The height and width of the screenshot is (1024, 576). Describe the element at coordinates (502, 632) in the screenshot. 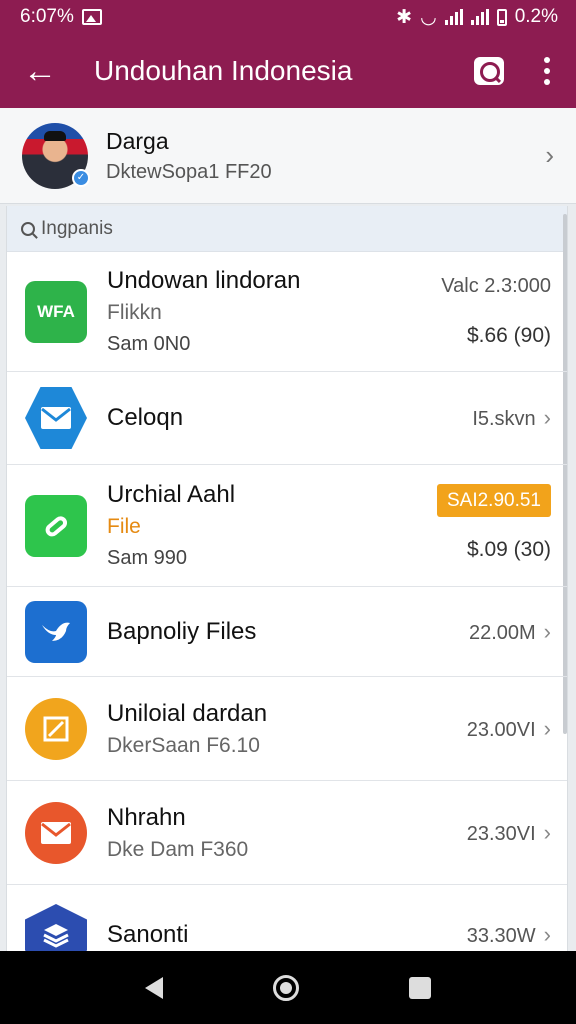

I see `item-size: 22.00M` at that location.